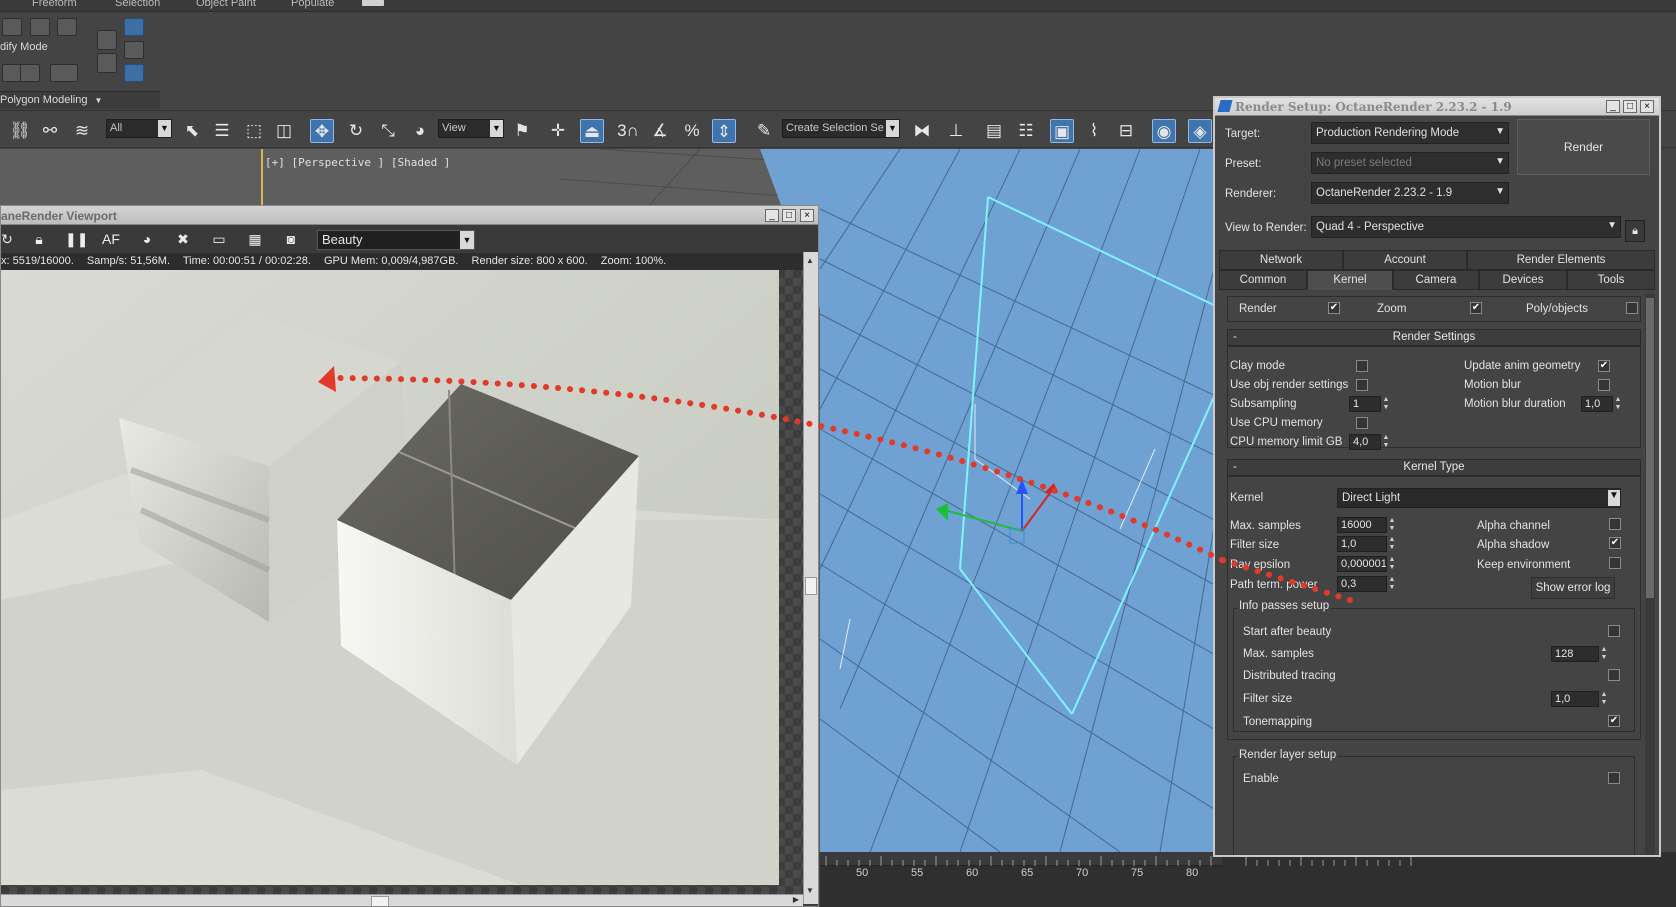 This screenshot has width=1676, height=907. What do you see at coordinates (1365, 442) in the screenshot?
I see `cpu-memory-limit-field: 4,0` at bounding box center [1365, 442].